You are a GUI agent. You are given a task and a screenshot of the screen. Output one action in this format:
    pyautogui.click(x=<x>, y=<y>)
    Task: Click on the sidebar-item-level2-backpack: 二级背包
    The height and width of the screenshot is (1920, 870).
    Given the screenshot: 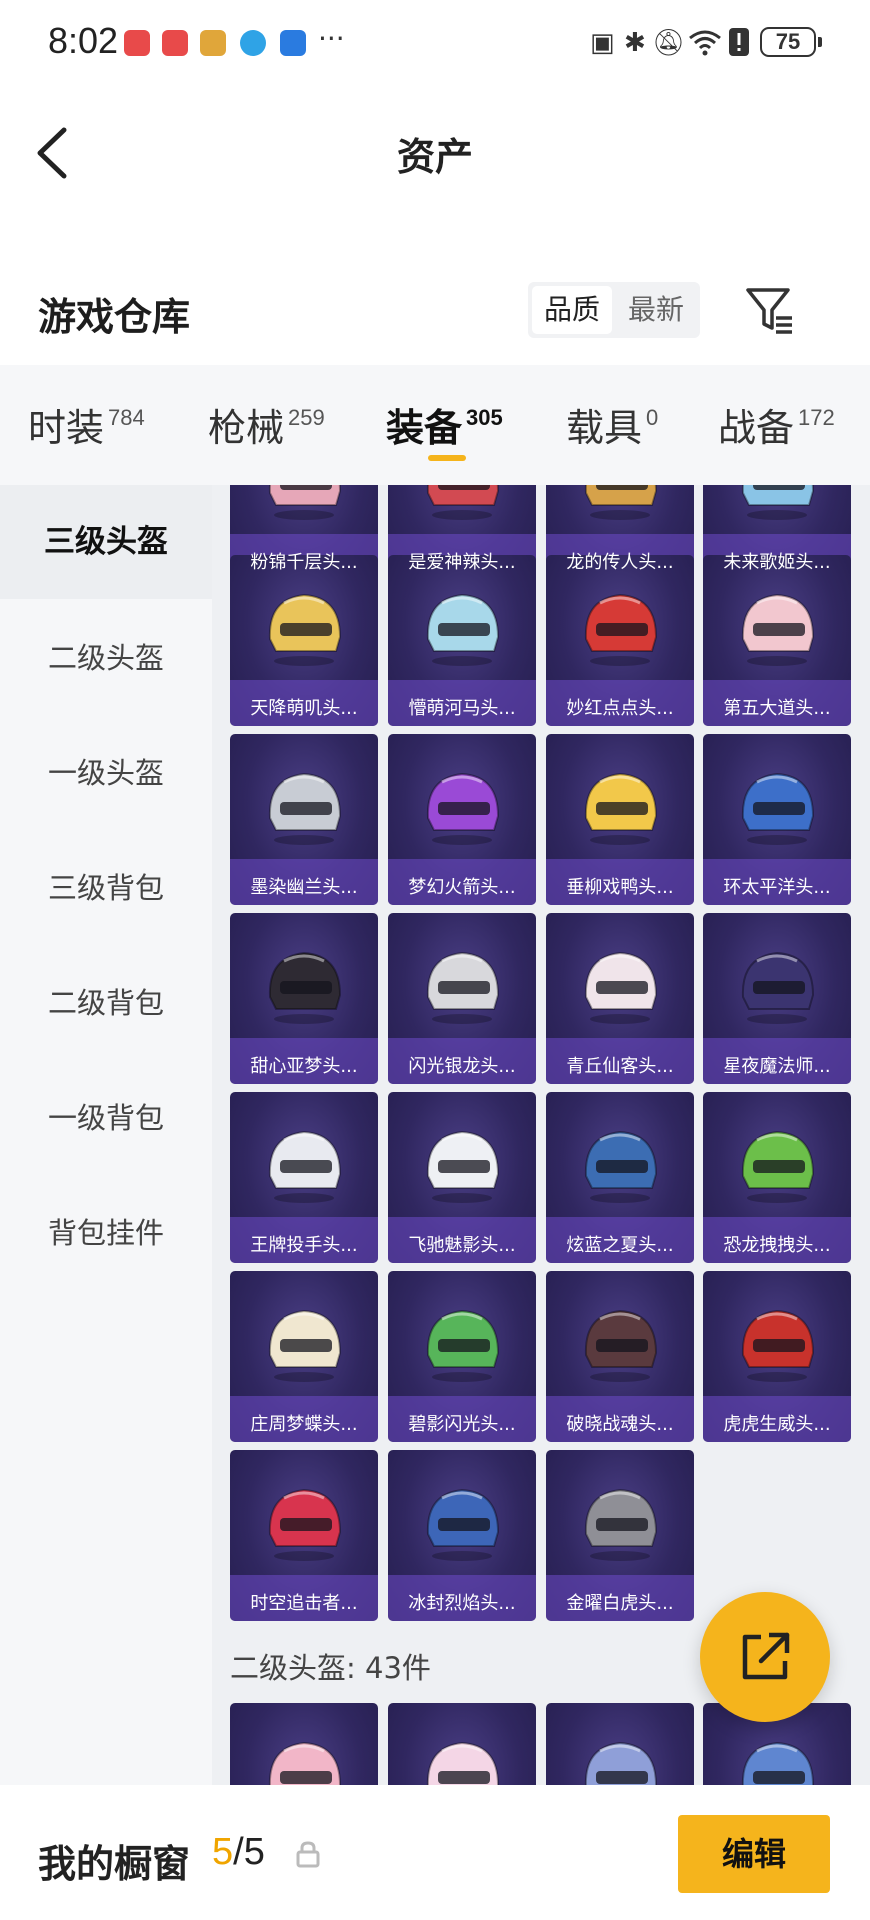 What is the action you would take?
    pyautogui.click(x=106, y=1003)
    